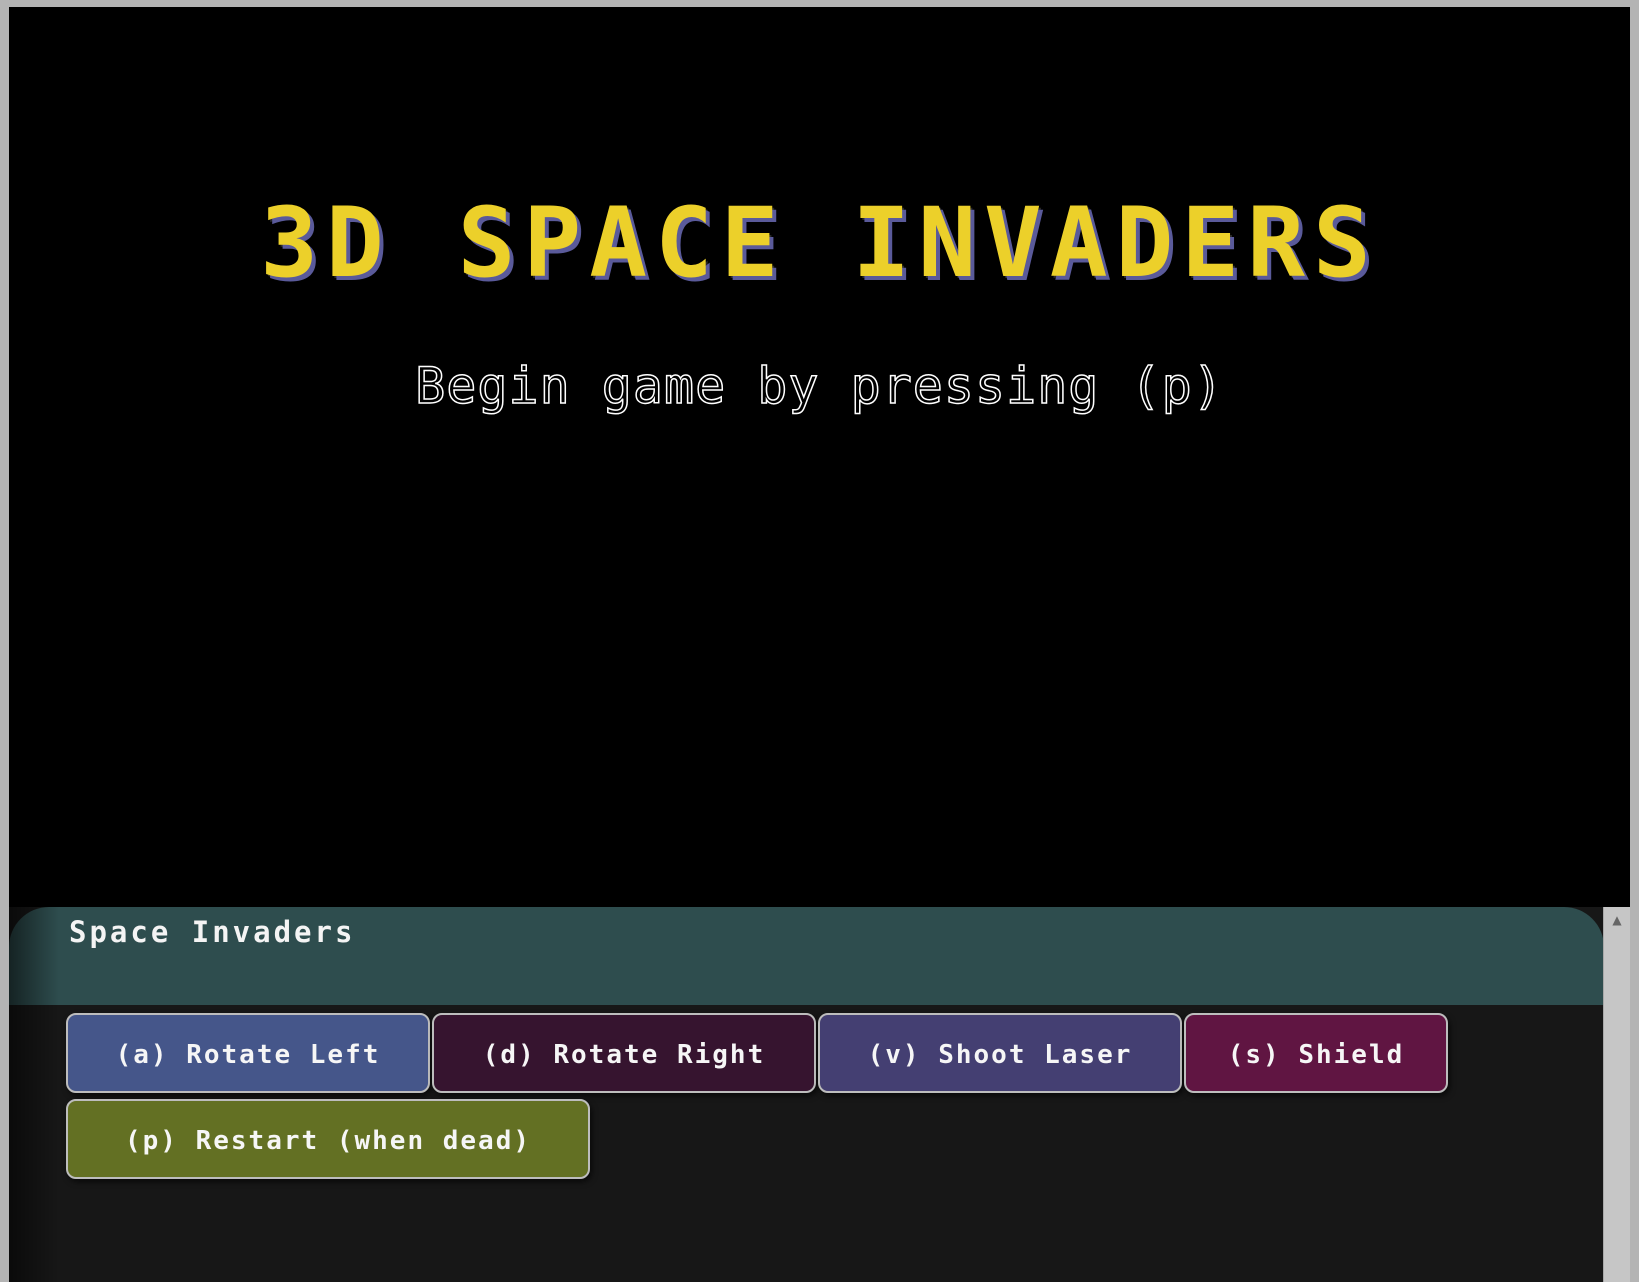 The height and width of the screenshot is (1282, 1639). Describe the element at coordinates (328, 1139) in the screenshot. I see `restart-button: (p) Restart (when dead)` at that location.